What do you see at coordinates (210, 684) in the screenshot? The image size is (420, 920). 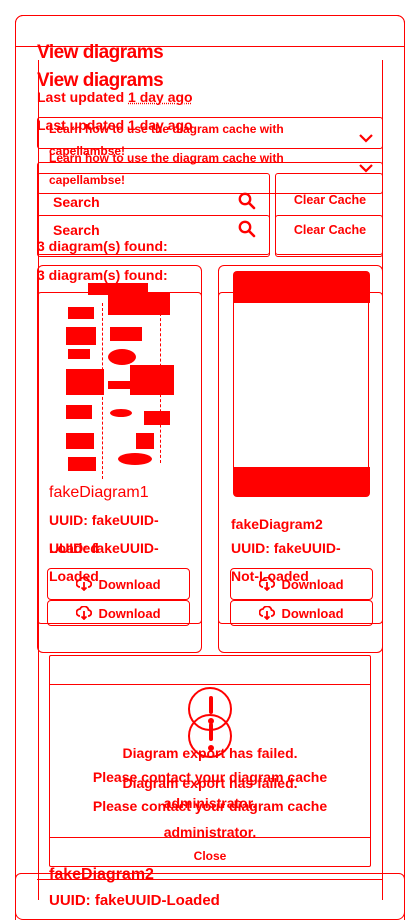 I see `error-dialog-header-line` at bounding box center [210, 684].